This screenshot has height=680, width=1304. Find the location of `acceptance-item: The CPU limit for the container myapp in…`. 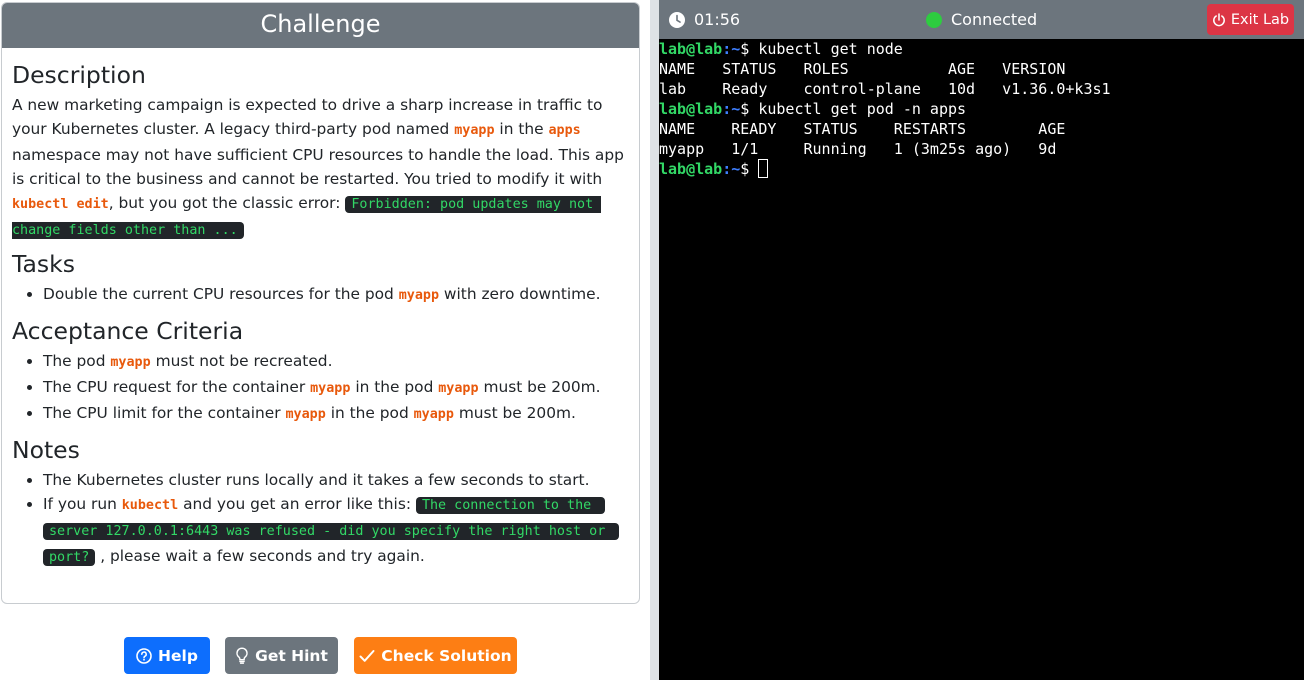

acceptance-item: The CPU limit for the container myapp in… is located at coordinates (336, 414).